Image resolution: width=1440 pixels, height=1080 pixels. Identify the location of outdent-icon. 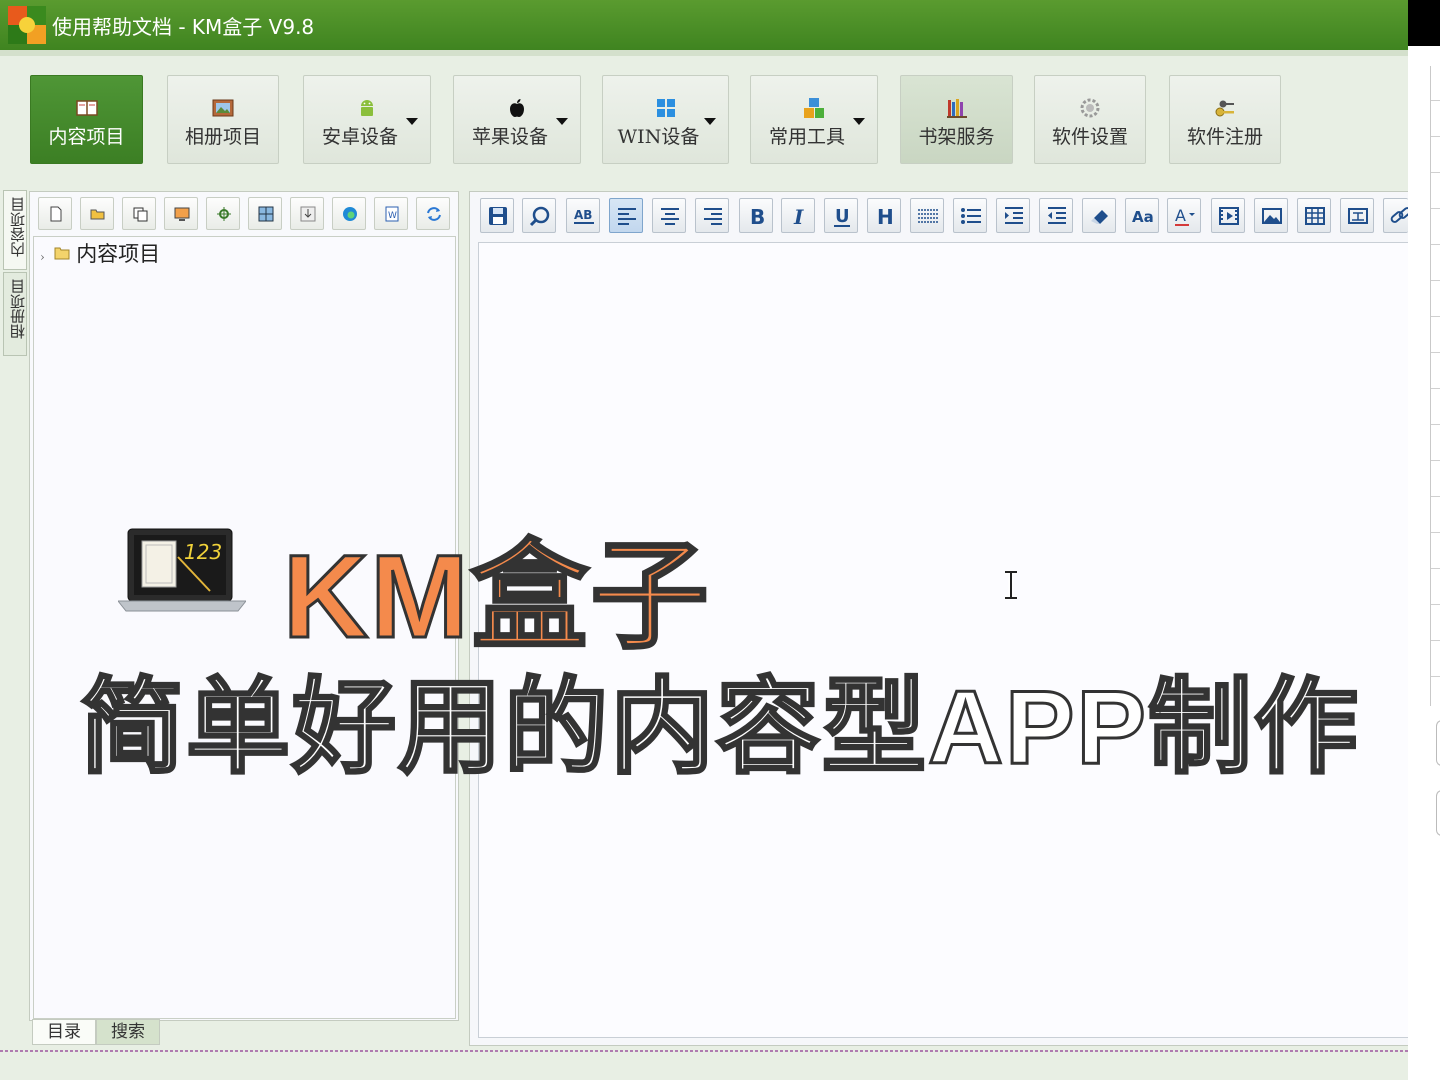
(1057, 215).